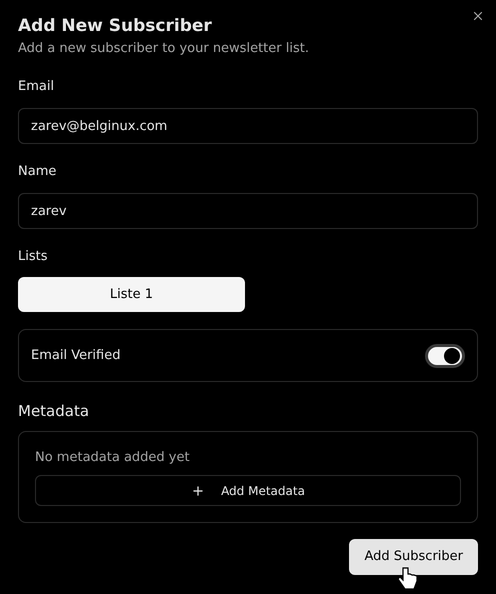 The height and width of the screenshot is (594, 496). What do you see at coordinates (131, 294) in the screenshot?
I see `list-option: Liste 1` at bounding box center [131, 294].